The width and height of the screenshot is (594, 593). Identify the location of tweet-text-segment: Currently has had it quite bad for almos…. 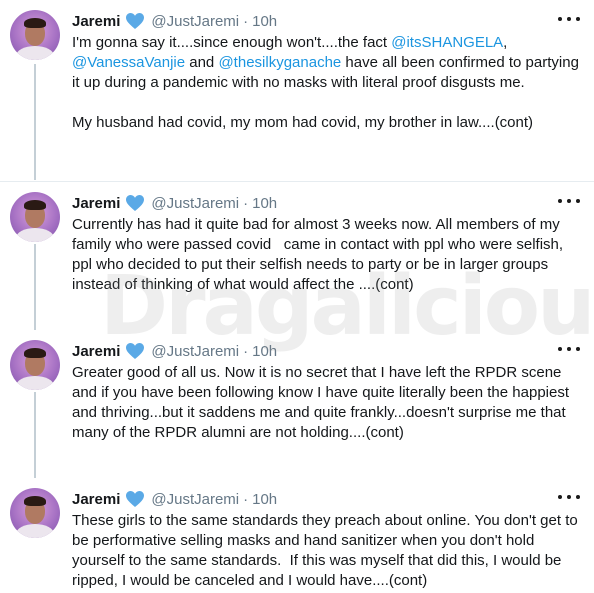
(320, 254).